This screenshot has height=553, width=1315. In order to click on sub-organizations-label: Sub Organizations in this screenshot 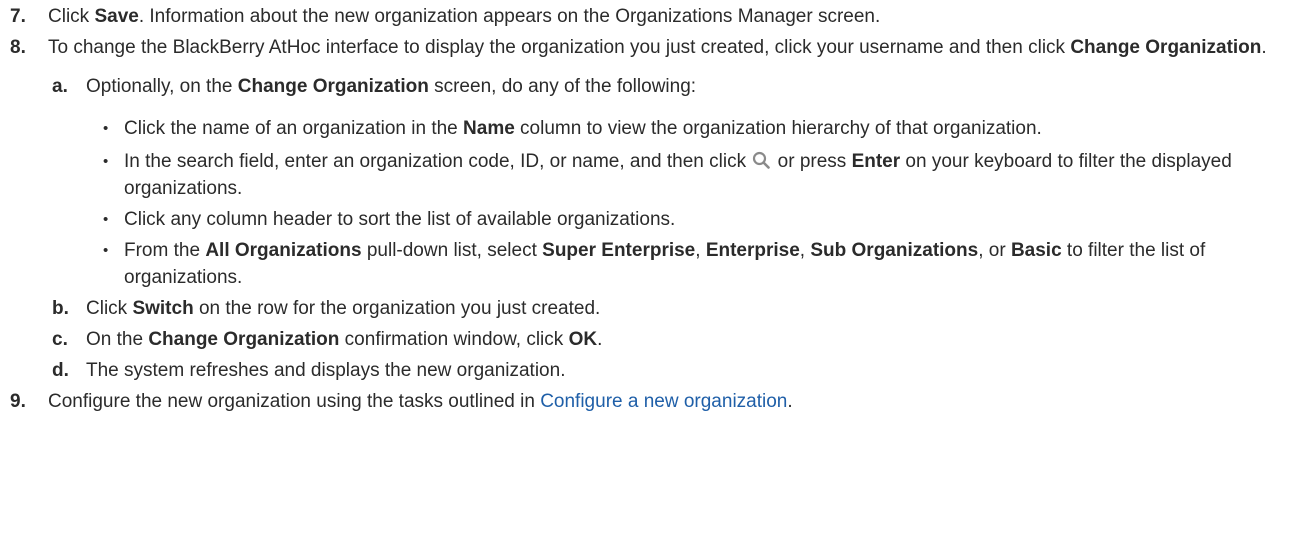, I will do `click(894, 250)`.